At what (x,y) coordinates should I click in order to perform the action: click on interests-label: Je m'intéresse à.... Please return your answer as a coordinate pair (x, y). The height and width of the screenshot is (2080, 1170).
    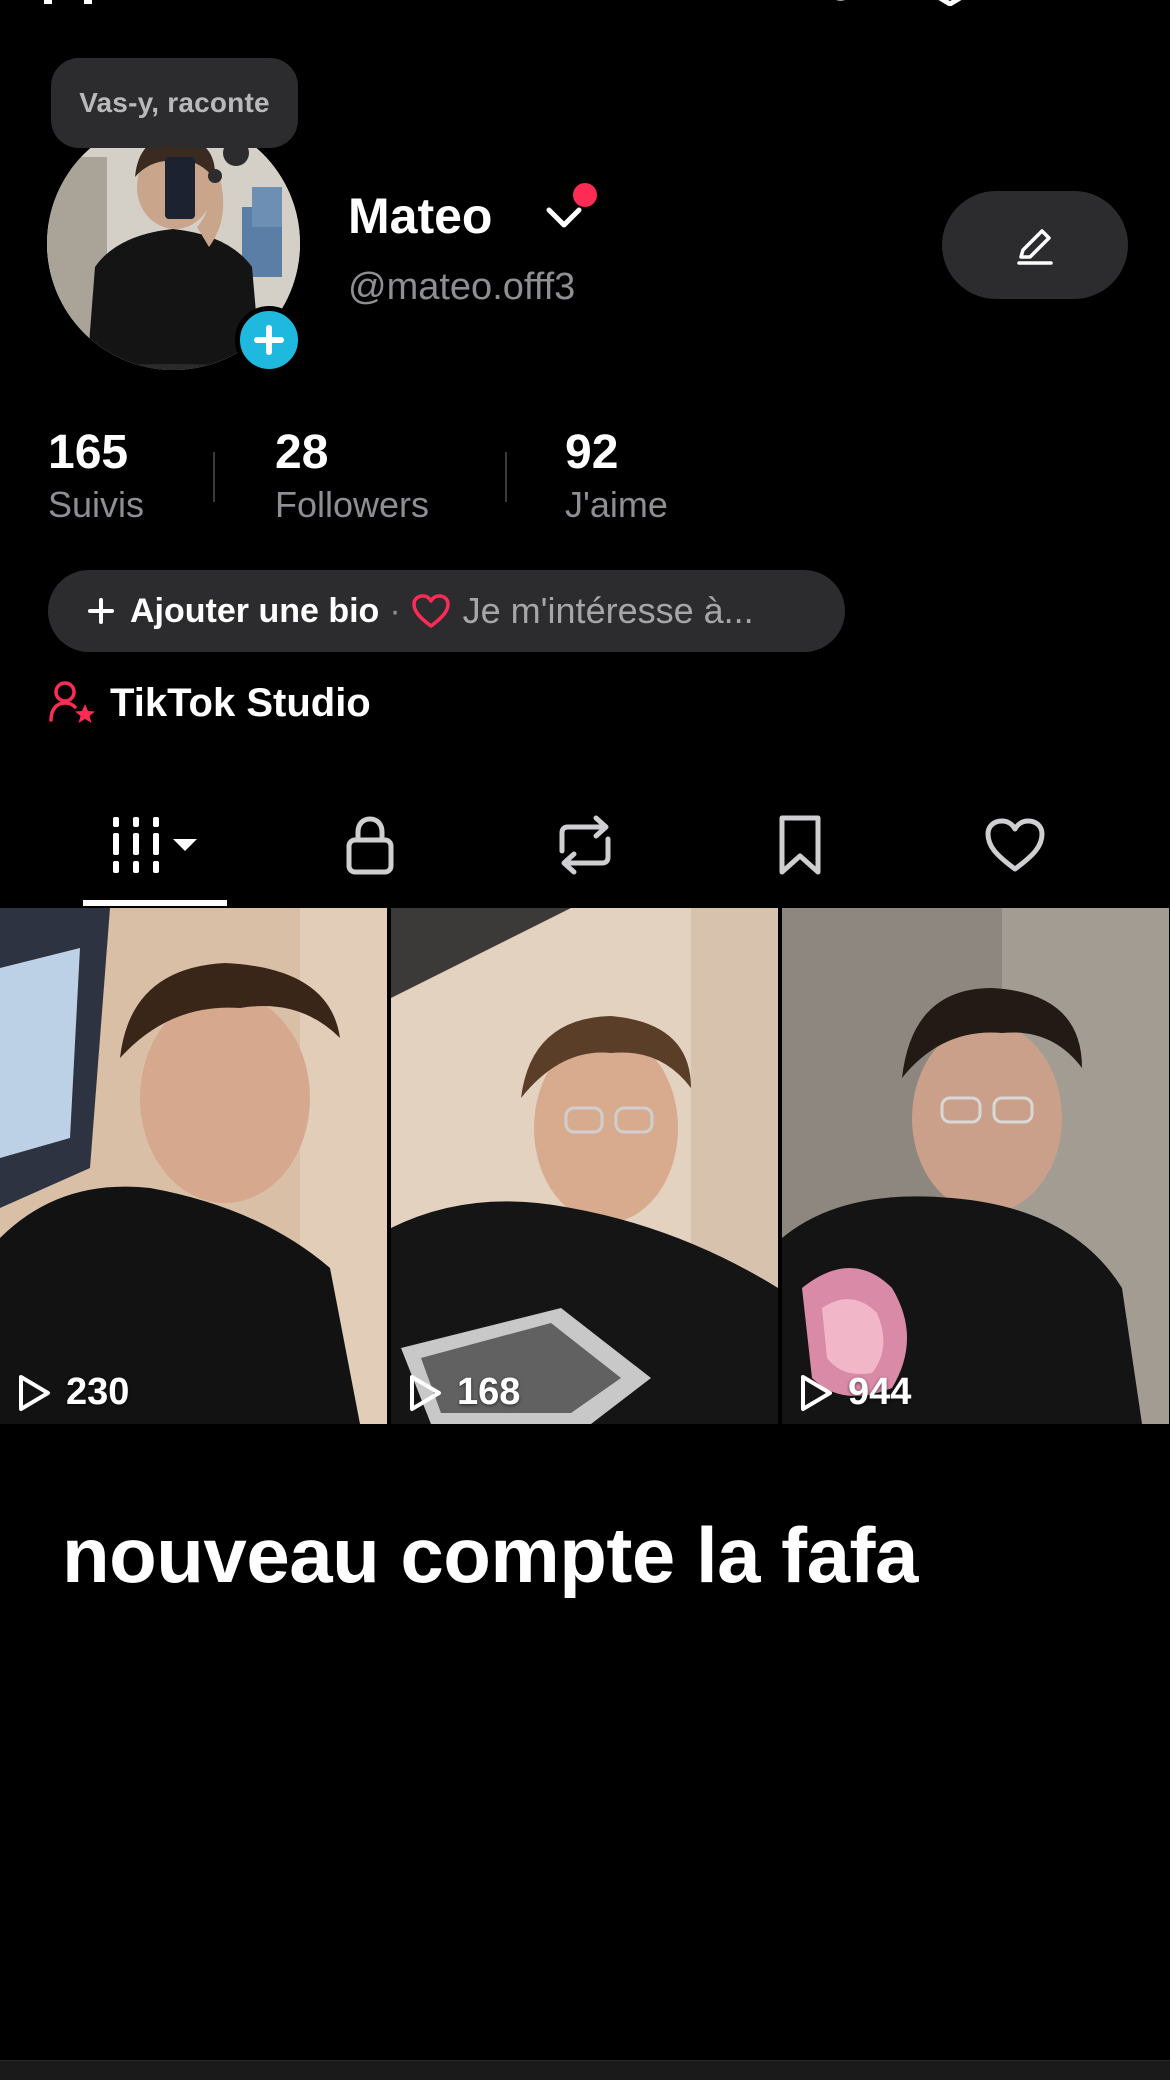
    Looking at the image, I should click on (608, 611).